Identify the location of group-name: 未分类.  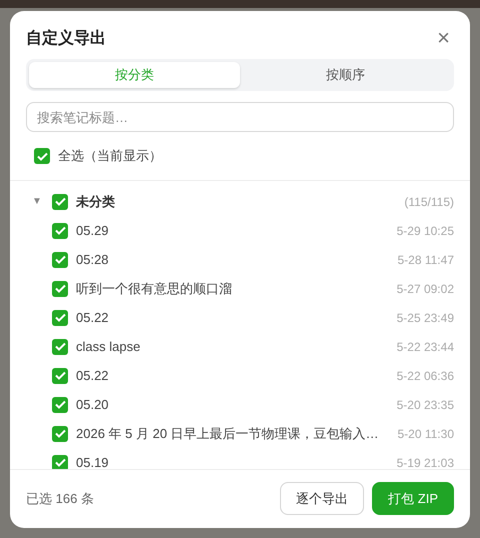
(96, 201).